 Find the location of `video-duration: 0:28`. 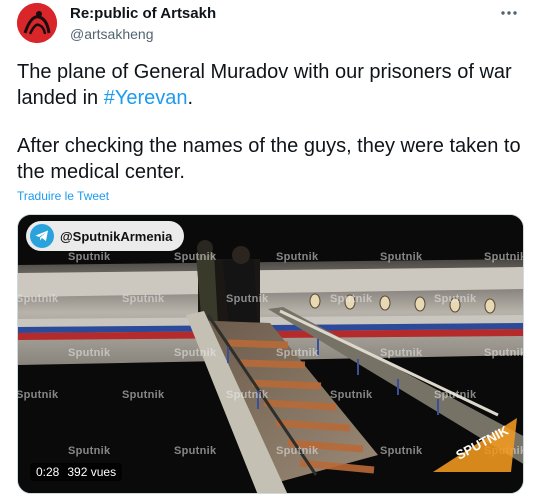

video-duration: 0:28 is located at coordinates (48, 472).